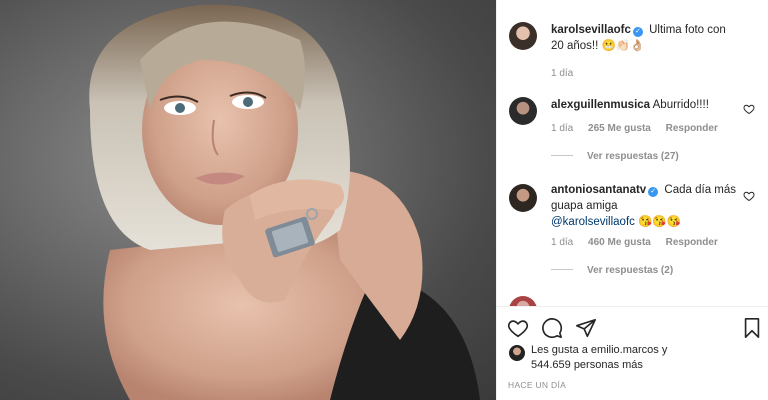 The image size is (768, 400). Describe the element at coordinates (619, 242) in the screenshot. I see `comment-likes: 460 Me gusta` at that location.